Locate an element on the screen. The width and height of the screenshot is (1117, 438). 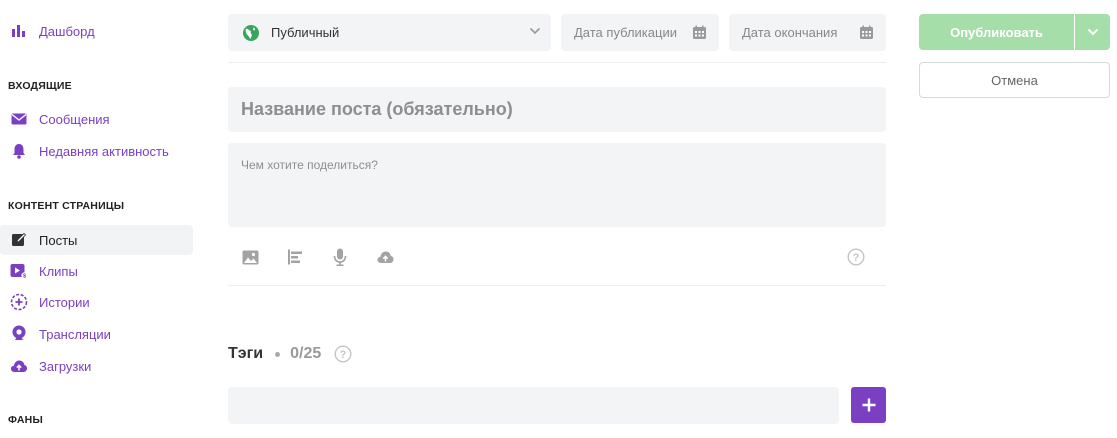
sidebar-item-stories: Истории is located at coordinates (96, 302).